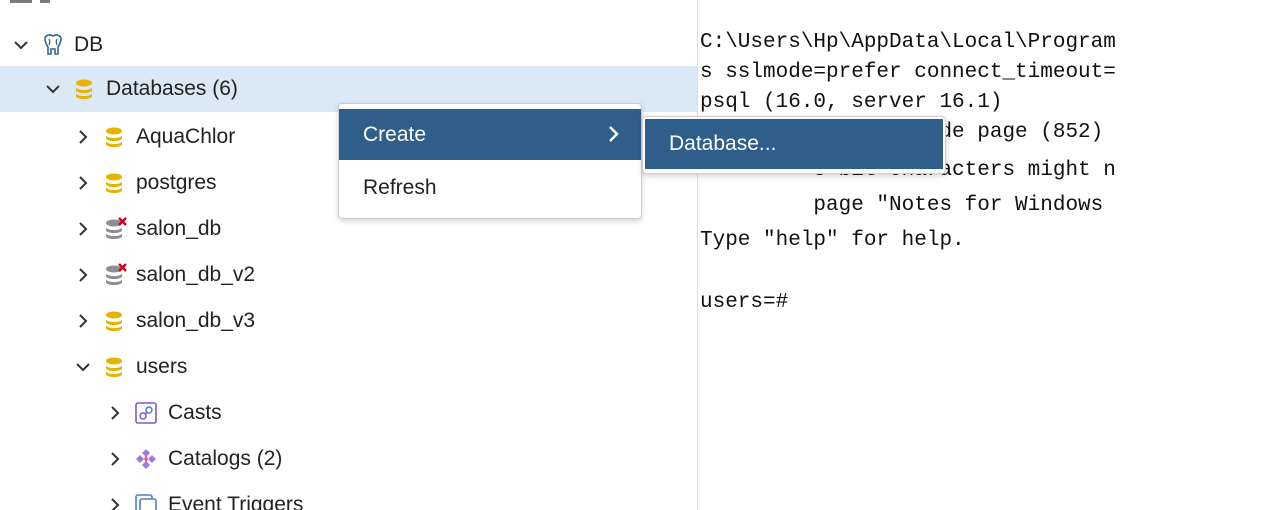  What do you see at coordinates (89, 44) in the screenshot?
I see `tree-node-label: DB` at bounding box center [89, 44].